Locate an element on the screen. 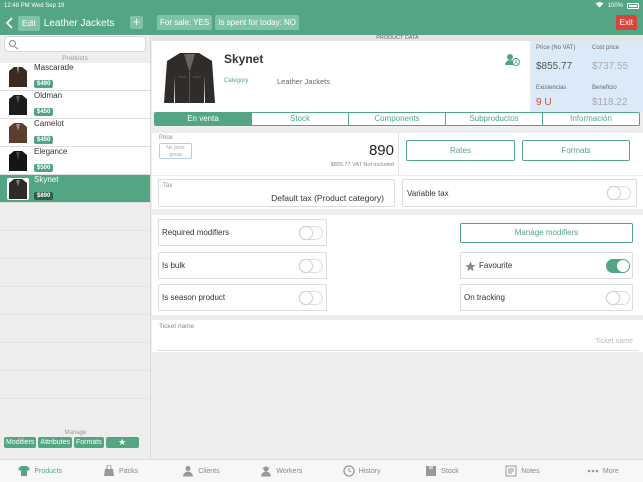 The width and height of the screenshot is (643, 482). favourite-row: Favourite is located at coordinates (546, 265).